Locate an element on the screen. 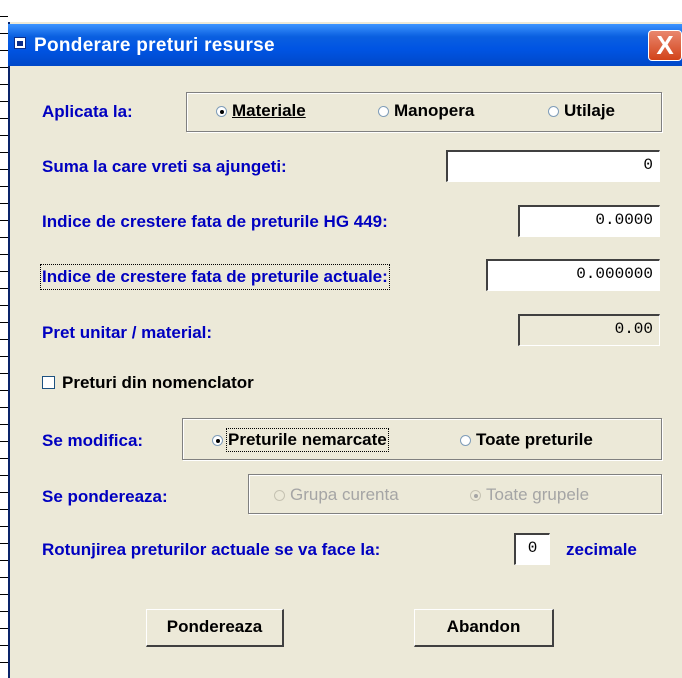 Image resolution: width=682 pixels, height=678 pixels. radio-utilaje-dot is located at coordinates (553, 111).